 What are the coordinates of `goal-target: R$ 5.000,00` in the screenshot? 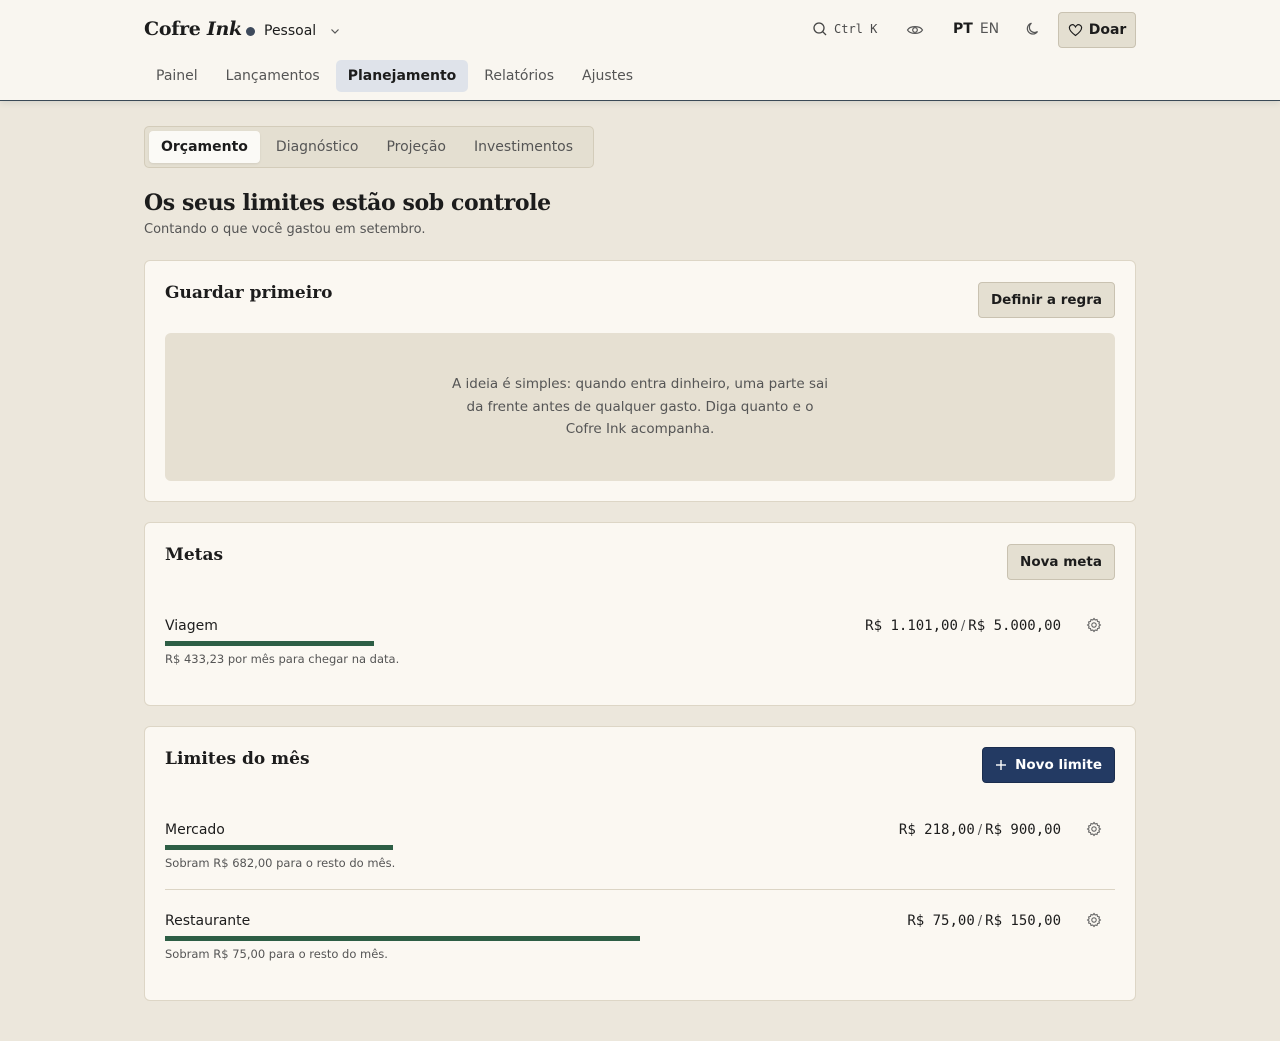 It's located at (1014, 626).